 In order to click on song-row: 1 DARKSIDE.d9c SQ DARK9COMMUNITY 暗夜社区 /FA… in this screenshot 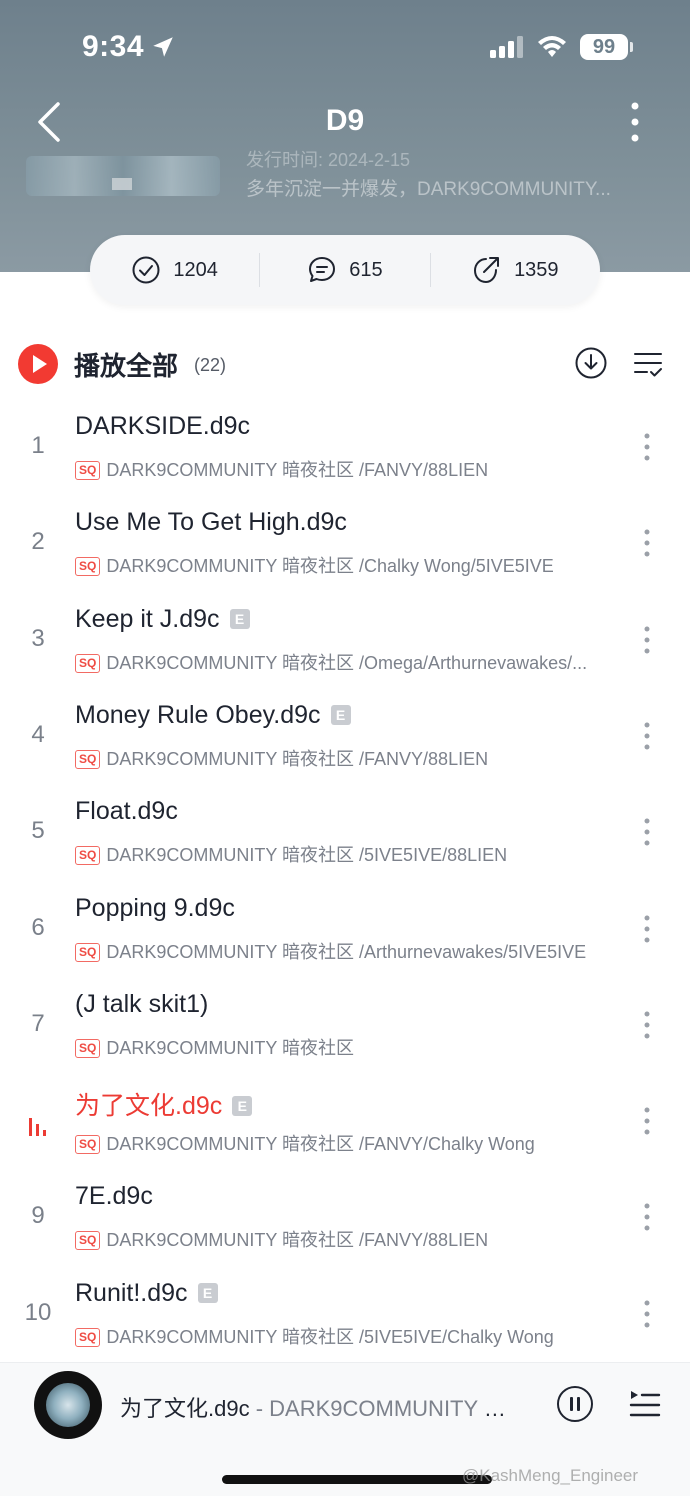, I will do `click(345, 452)`.